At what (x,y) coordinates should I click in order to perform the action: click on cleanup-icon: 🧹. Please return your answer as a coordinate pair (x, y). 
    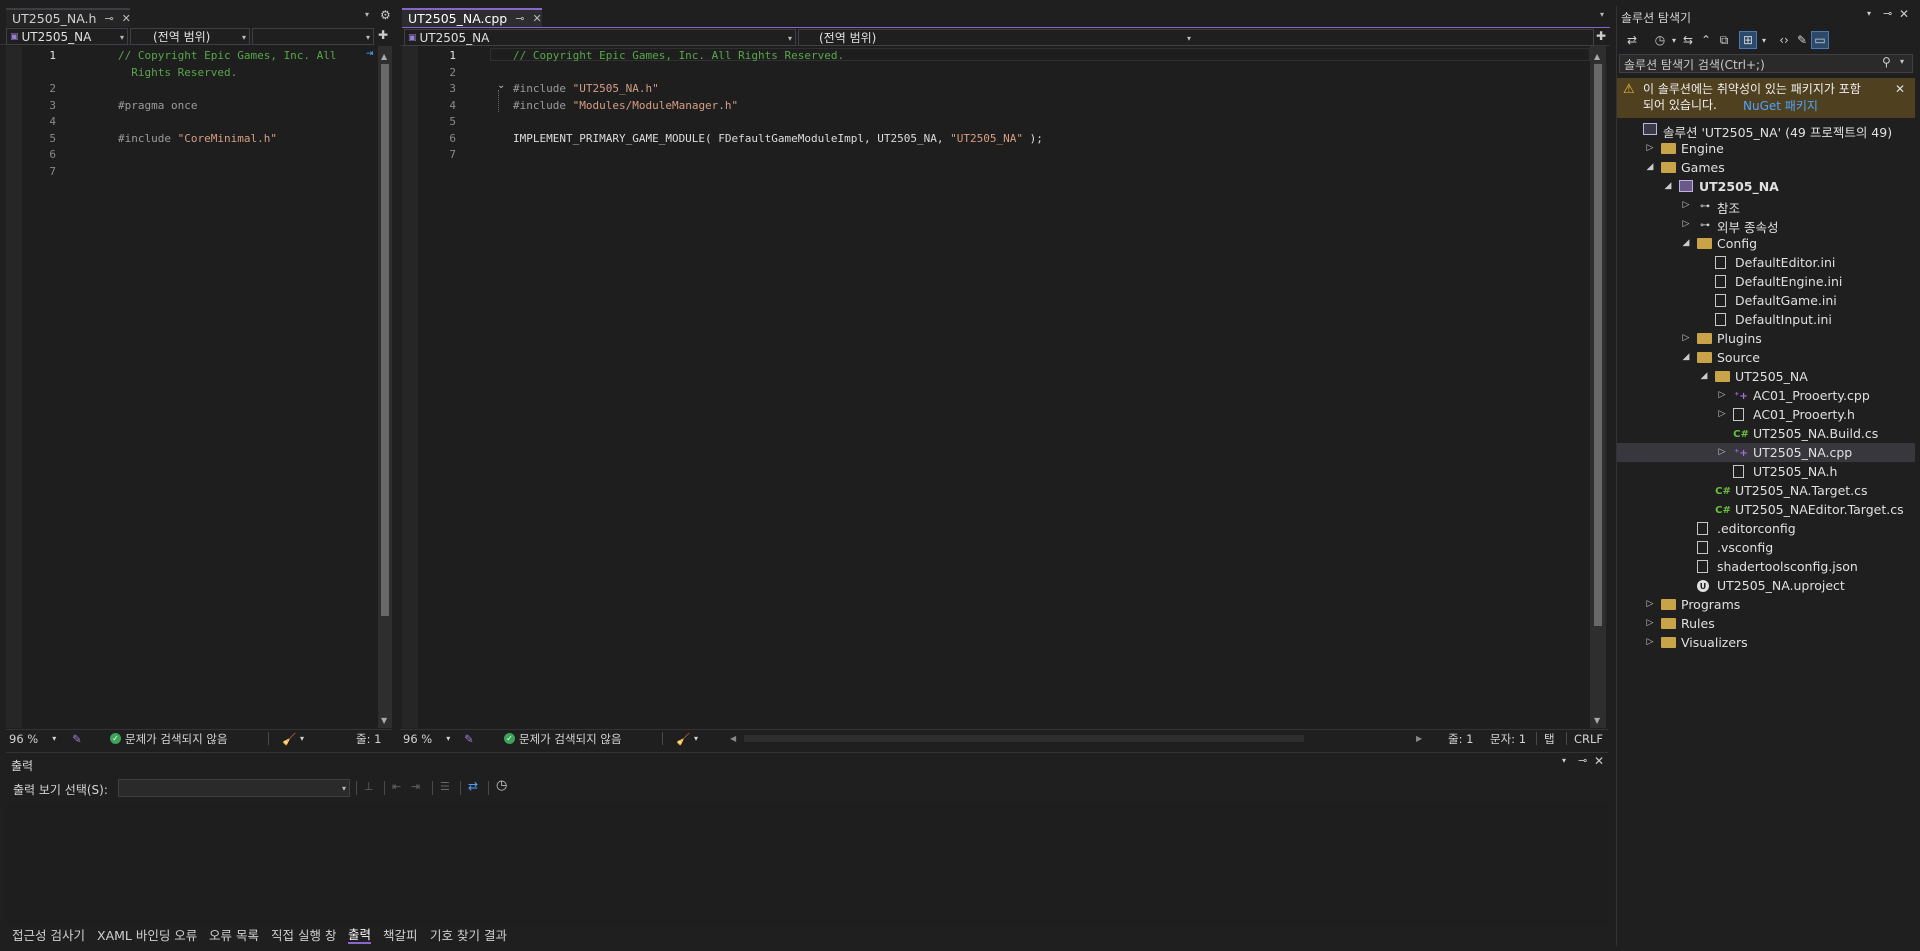
    Looking at the image, I should click on (683, 738).